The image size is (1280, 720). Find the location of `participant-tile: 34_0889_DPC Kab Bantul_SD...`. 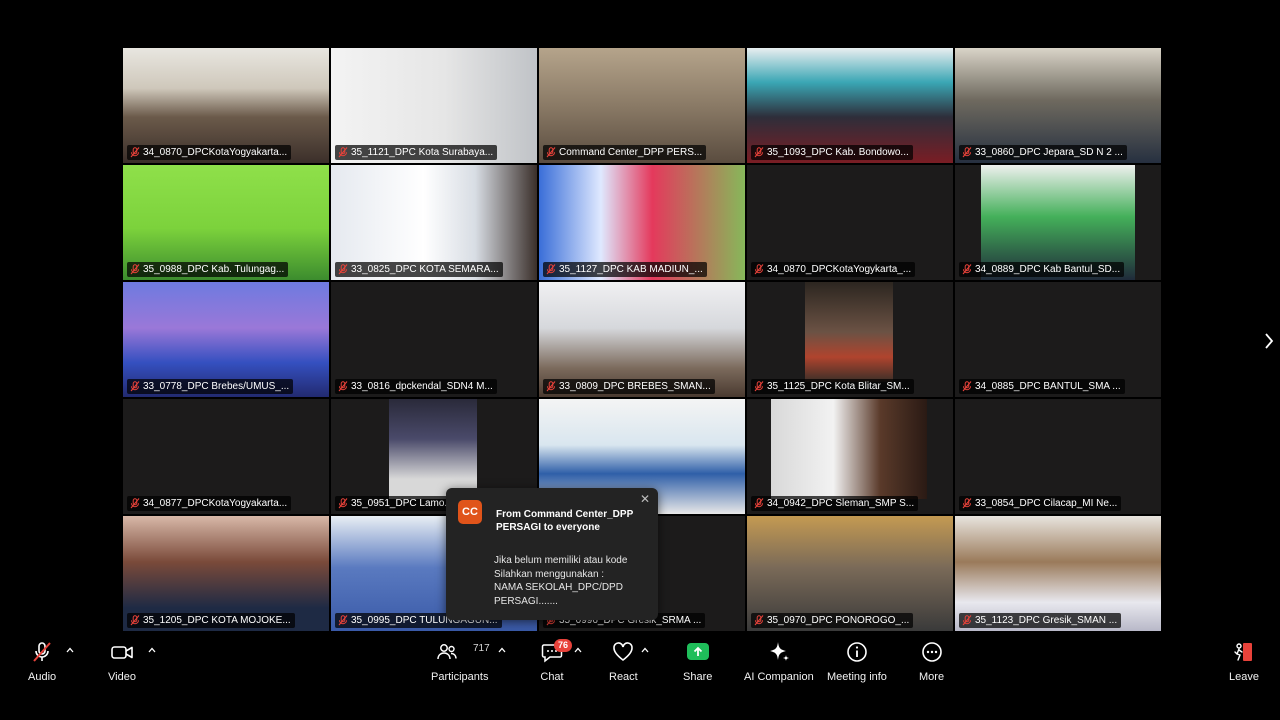

participant-tile: 34_0889_DPC Kab Bantul_SD... is located at coordinates (1058, 222).